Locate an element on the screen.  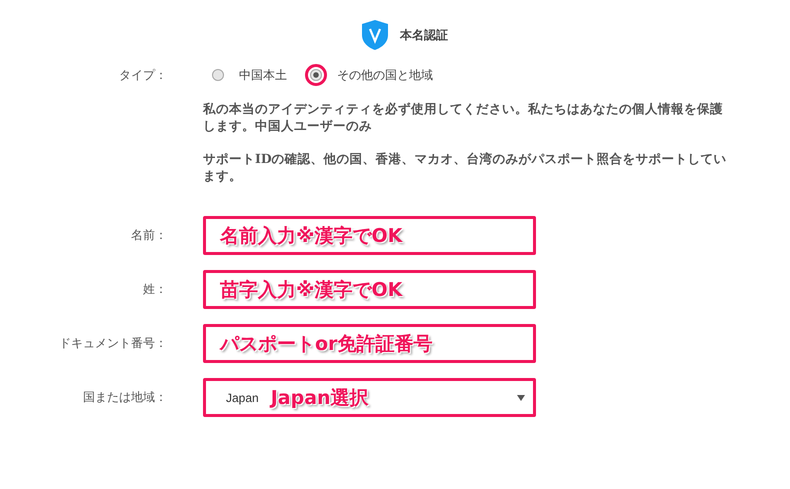
annotation-label: パスポートor免許証番号 is located at coordinates (326, 344).